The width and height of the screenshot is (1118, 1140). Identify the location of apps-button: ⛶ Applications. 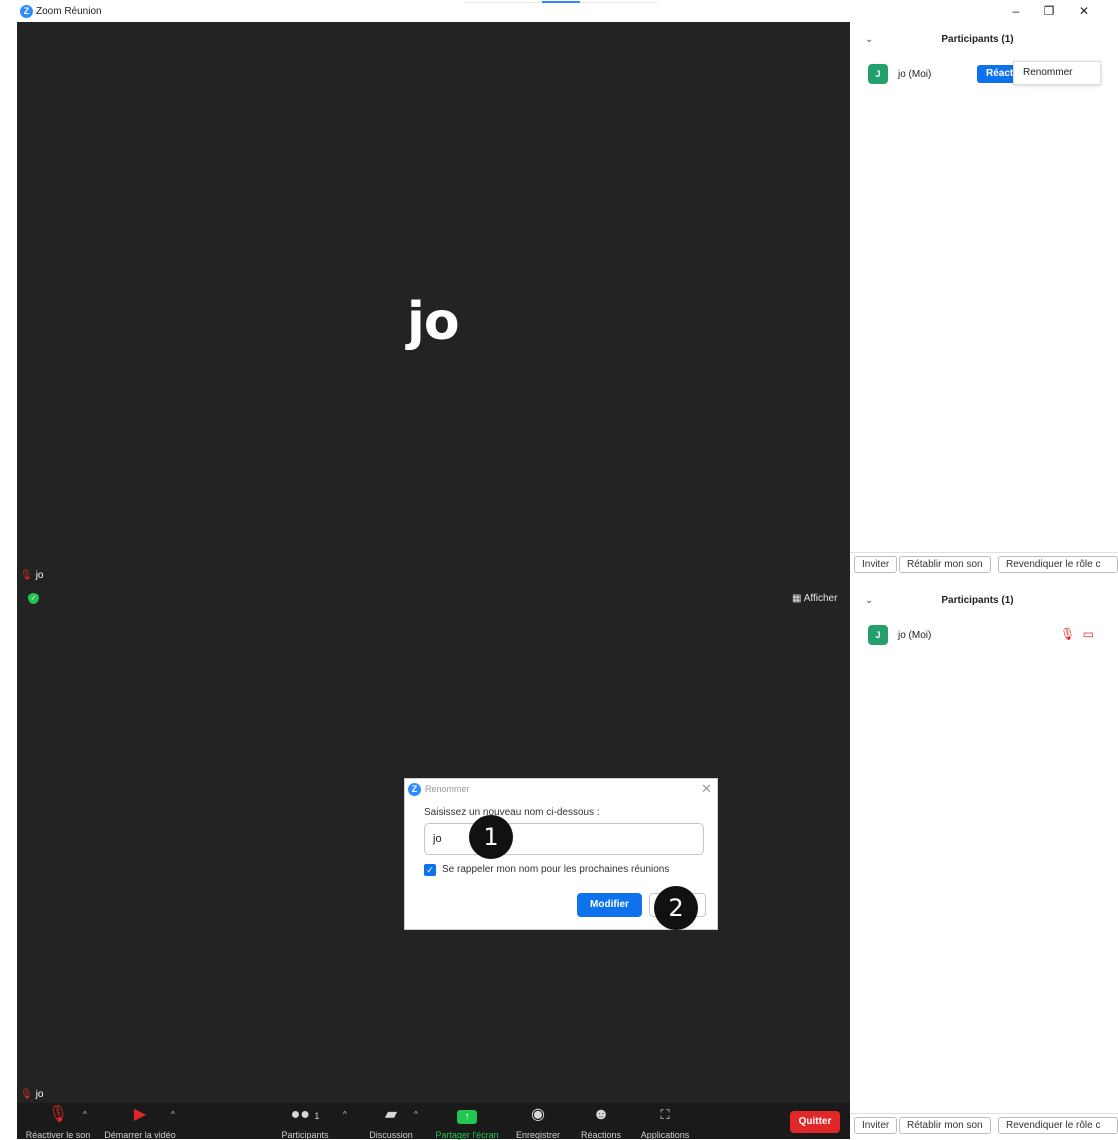
(665, 1122).